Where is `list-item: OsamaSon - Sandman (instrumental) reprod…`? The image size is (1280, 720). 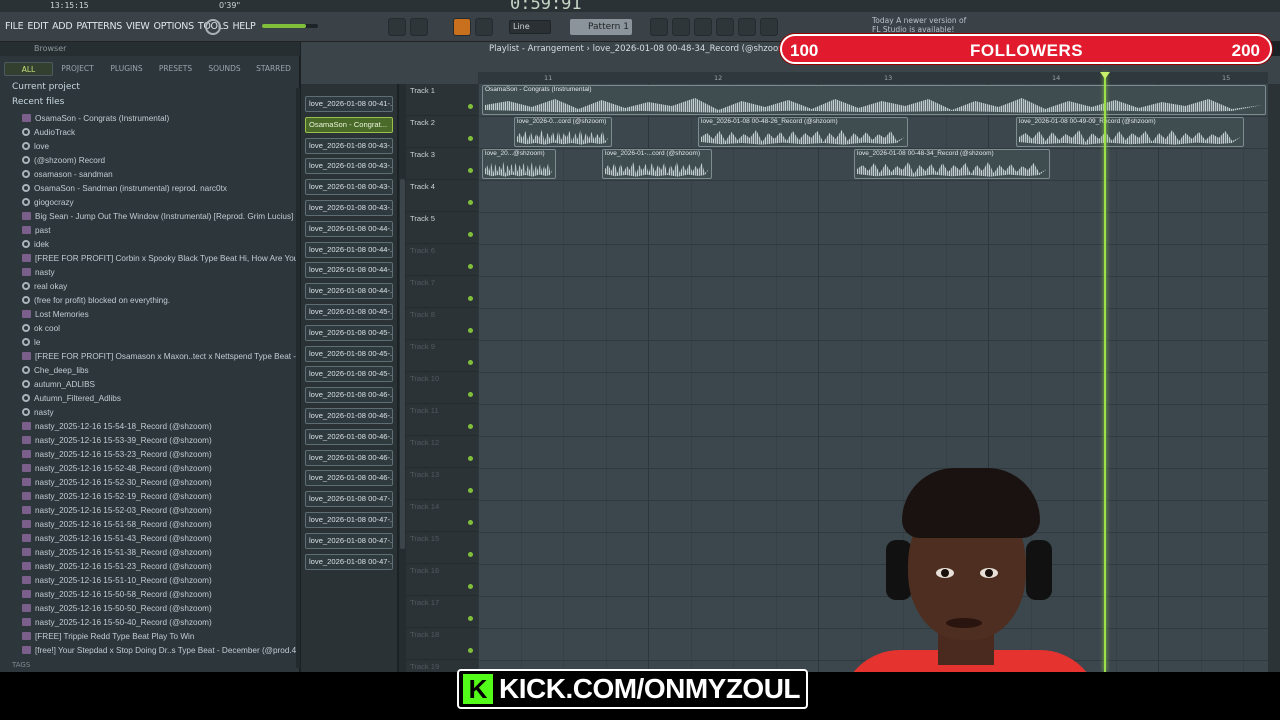 list-item: OsamaSon - Sandman (instrumental) reprod… is located at coordinates (160, 188).